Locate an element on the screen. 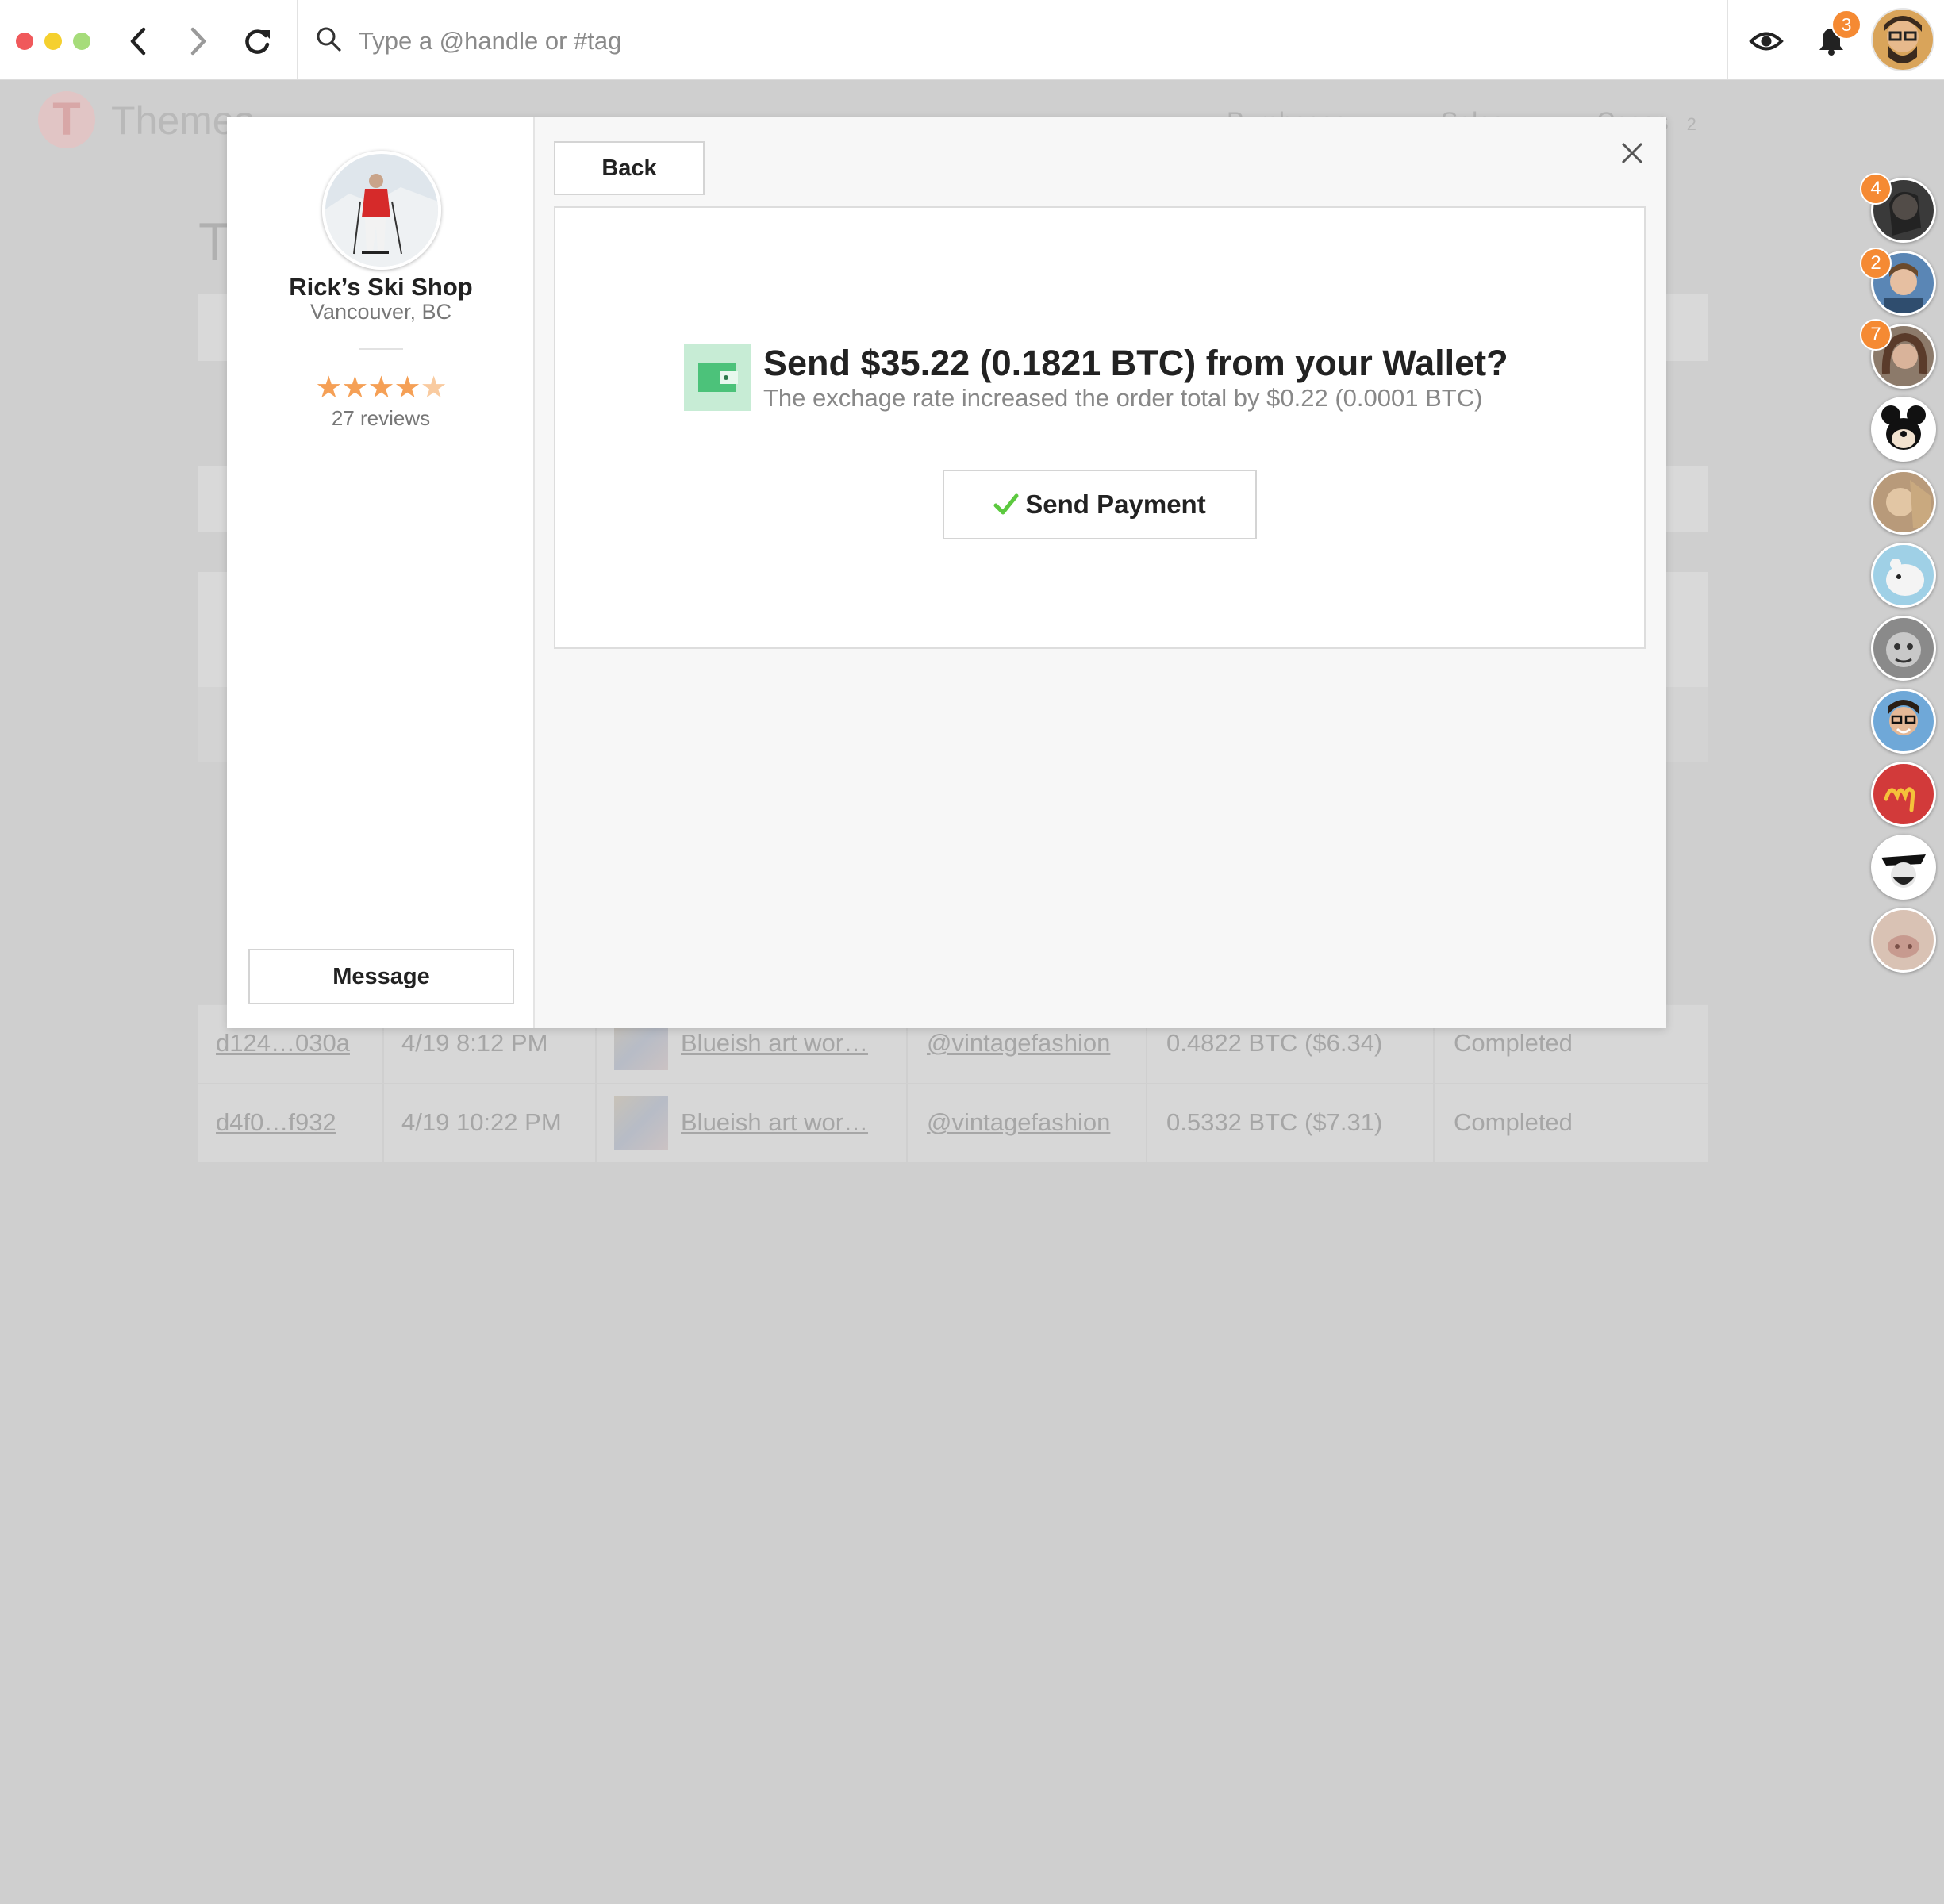  unread-badge: 2 is located at coordinates (1876, 263).